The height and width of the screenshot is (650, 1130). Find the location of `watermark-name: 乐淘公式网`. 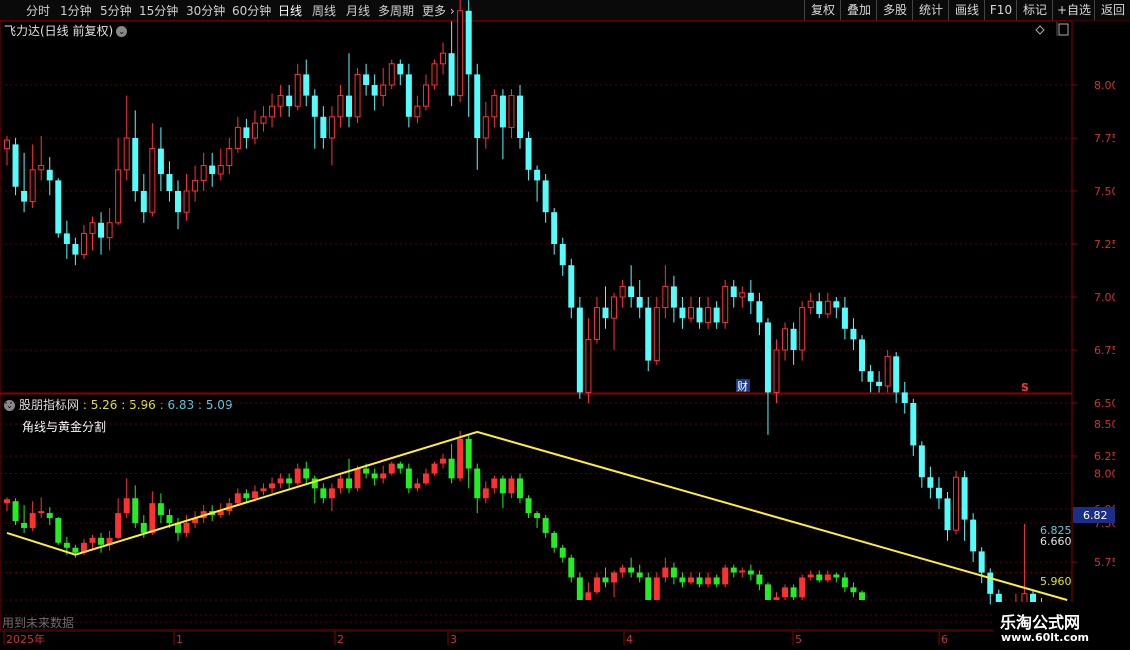

watermark-name: 乐淘公式网 is located at coordinates (1040, 622).